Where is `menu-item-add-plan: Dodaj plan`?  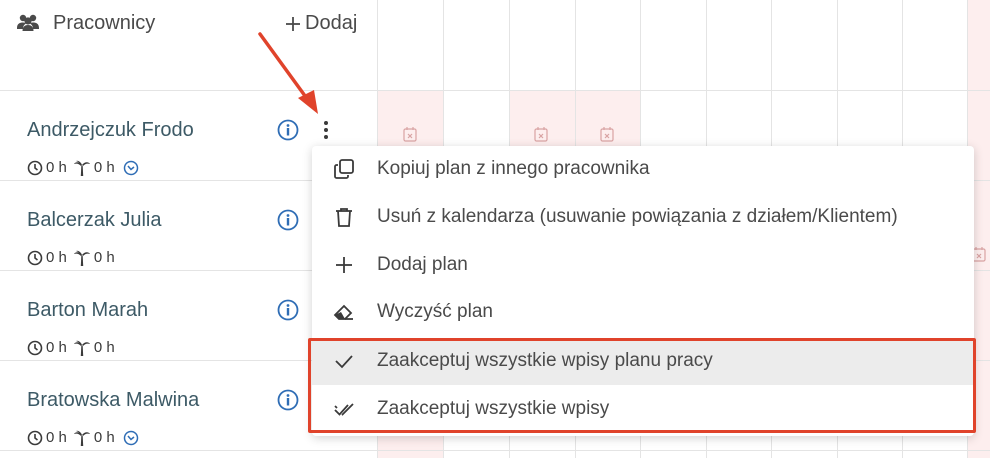 menu-item-add-plan: Dodaj plan is located at coordinates (643, 265).